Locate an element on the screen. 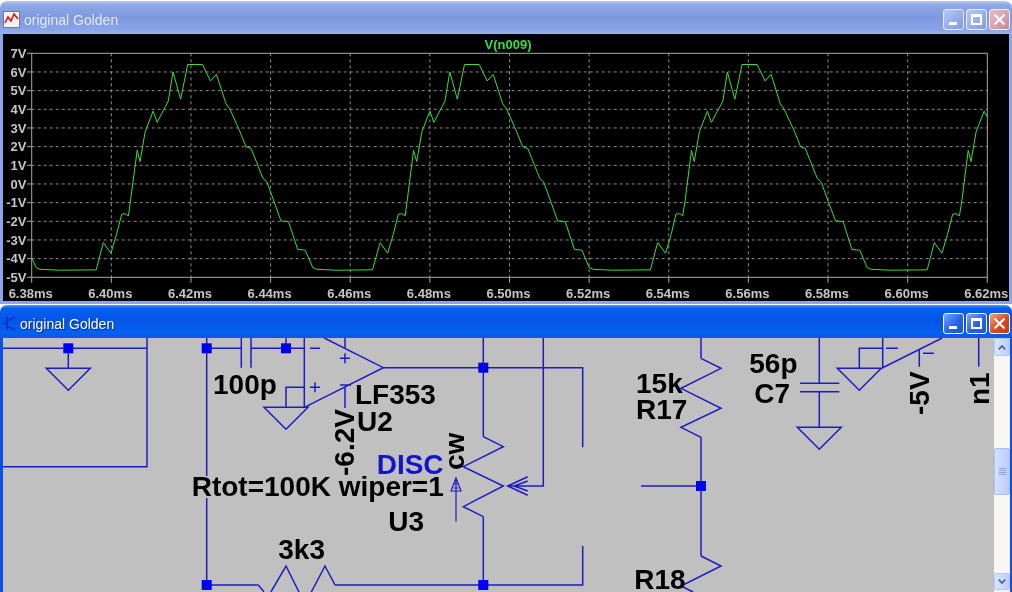  schematic-label: n1 is located at coordinates (980, 388).